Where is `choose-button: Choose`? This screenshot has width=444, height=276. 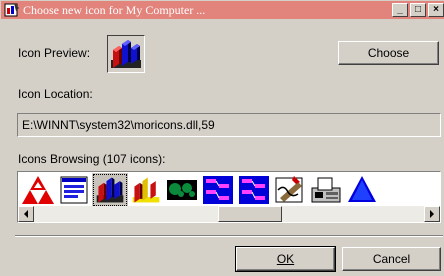 choose-button: Choose is located at coordinates (388, 53).